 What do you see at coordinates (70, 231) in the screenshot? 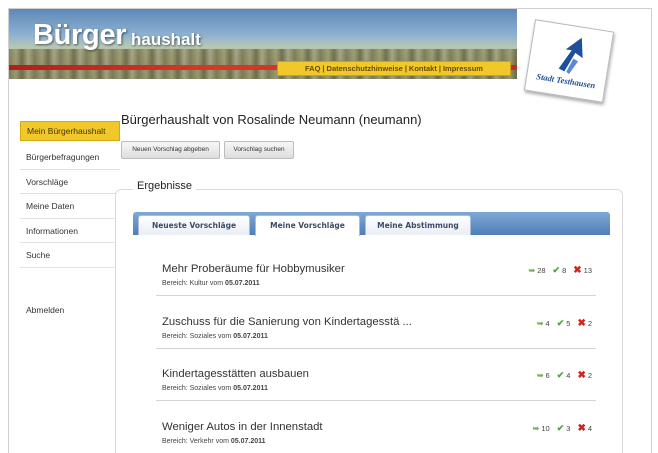
I see `sidebar-item-informationen: Informationen` at bounding box center [70, 231].